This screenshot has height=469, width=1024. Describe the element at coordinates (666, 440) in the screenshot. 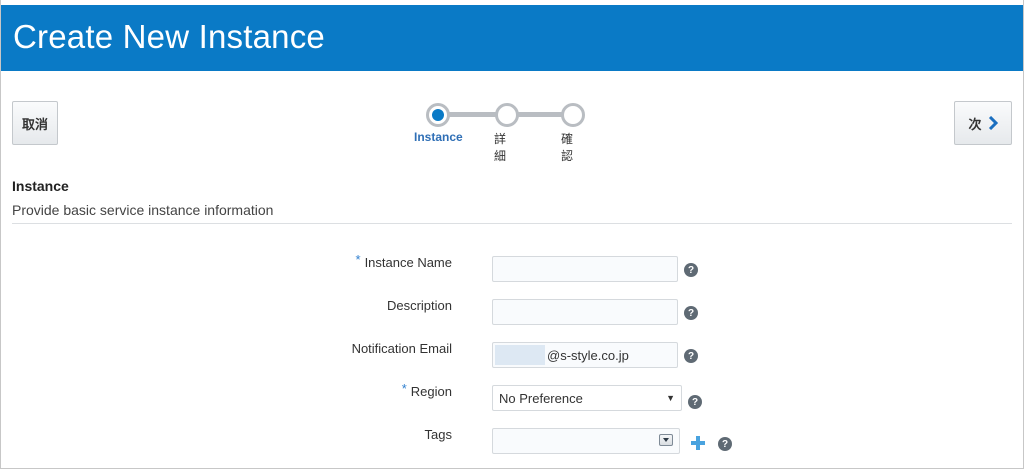

I see `tags-dropdown-button` at that location.